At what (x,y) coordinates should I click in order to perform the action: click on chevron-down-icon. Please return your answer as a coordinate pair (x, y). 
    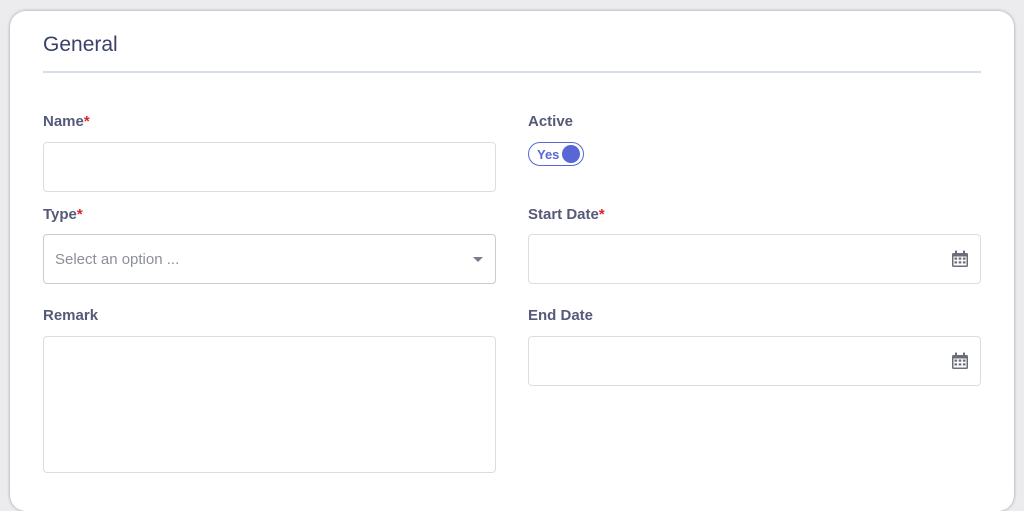
    Looking at the image, I should click on (478, 259).